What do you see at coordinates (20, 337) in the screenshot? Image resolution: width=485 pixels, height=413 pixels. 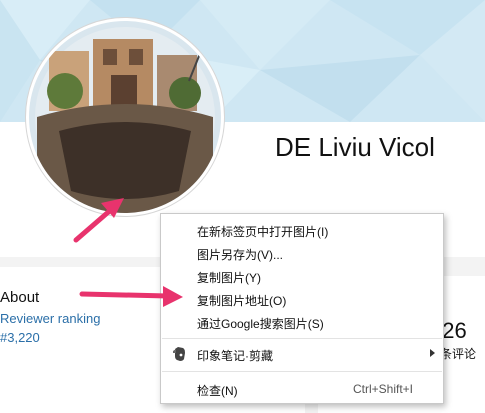 I see `reviewer-ranking-value: #3,220` at bounding box center [20, 337].